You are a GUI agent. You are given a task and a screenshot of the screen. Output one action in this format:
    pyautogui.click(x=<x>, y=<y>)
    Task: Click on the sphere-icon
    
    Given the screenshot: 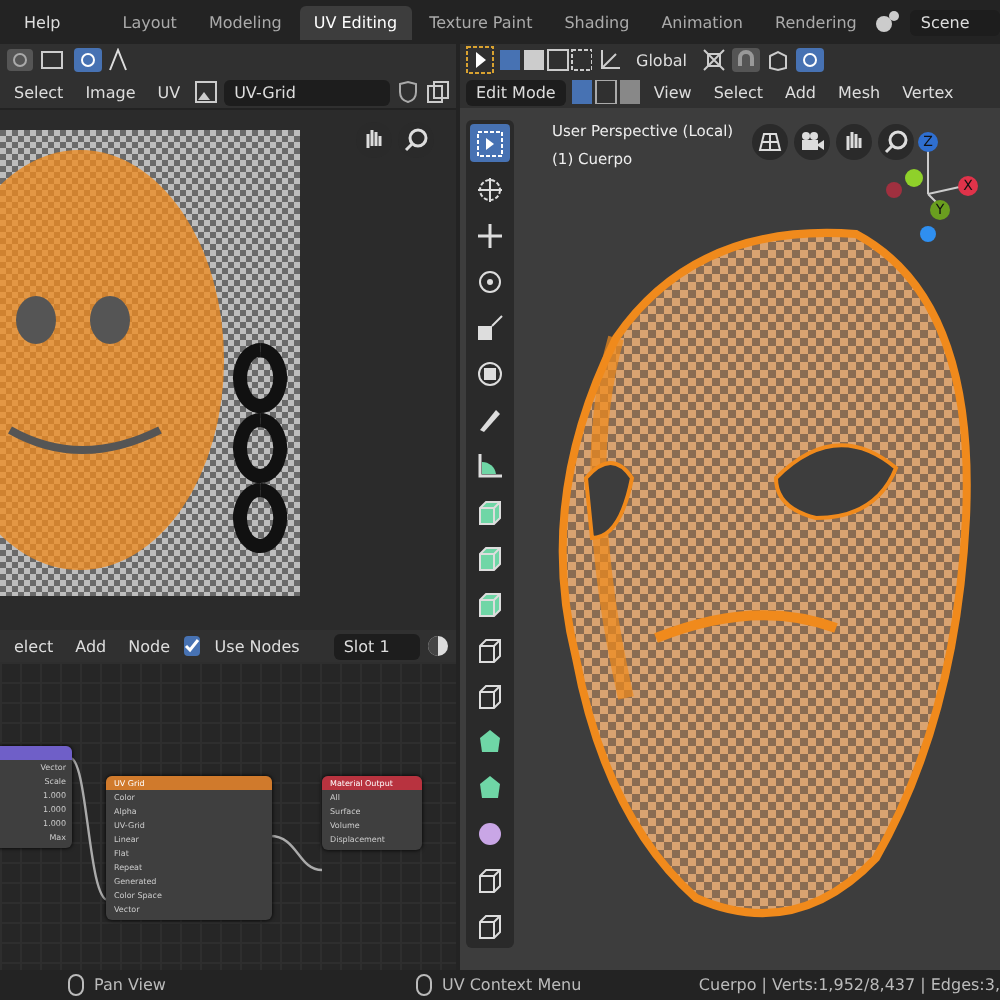 What is the action you would take?
    pyautogui.click(x=438, y=646)
    